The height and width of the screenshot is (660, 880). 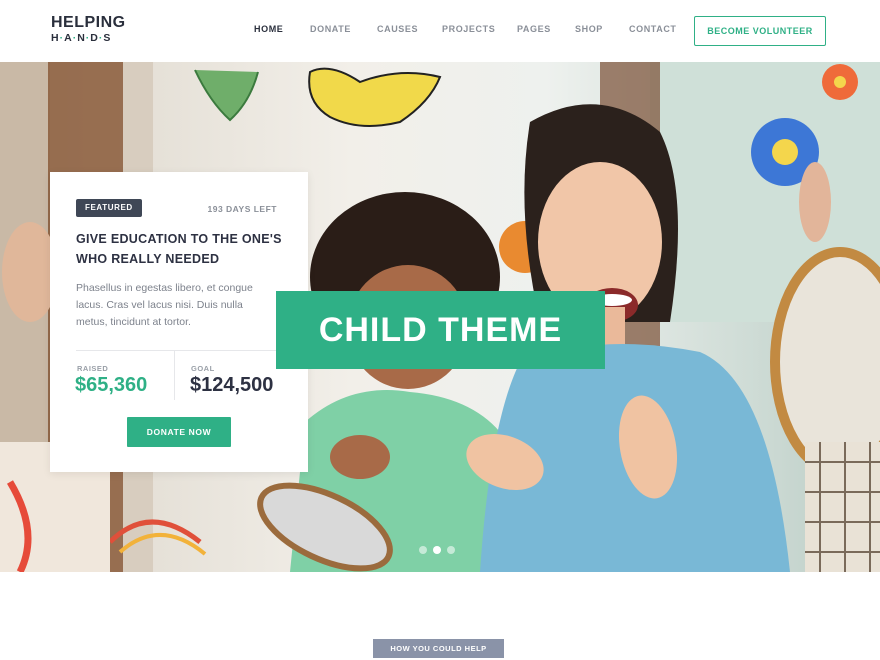 What do you see at coordinates (107, 38) in the screenshot?
I see `logo-letter: S` at bounding box center [107, 38].